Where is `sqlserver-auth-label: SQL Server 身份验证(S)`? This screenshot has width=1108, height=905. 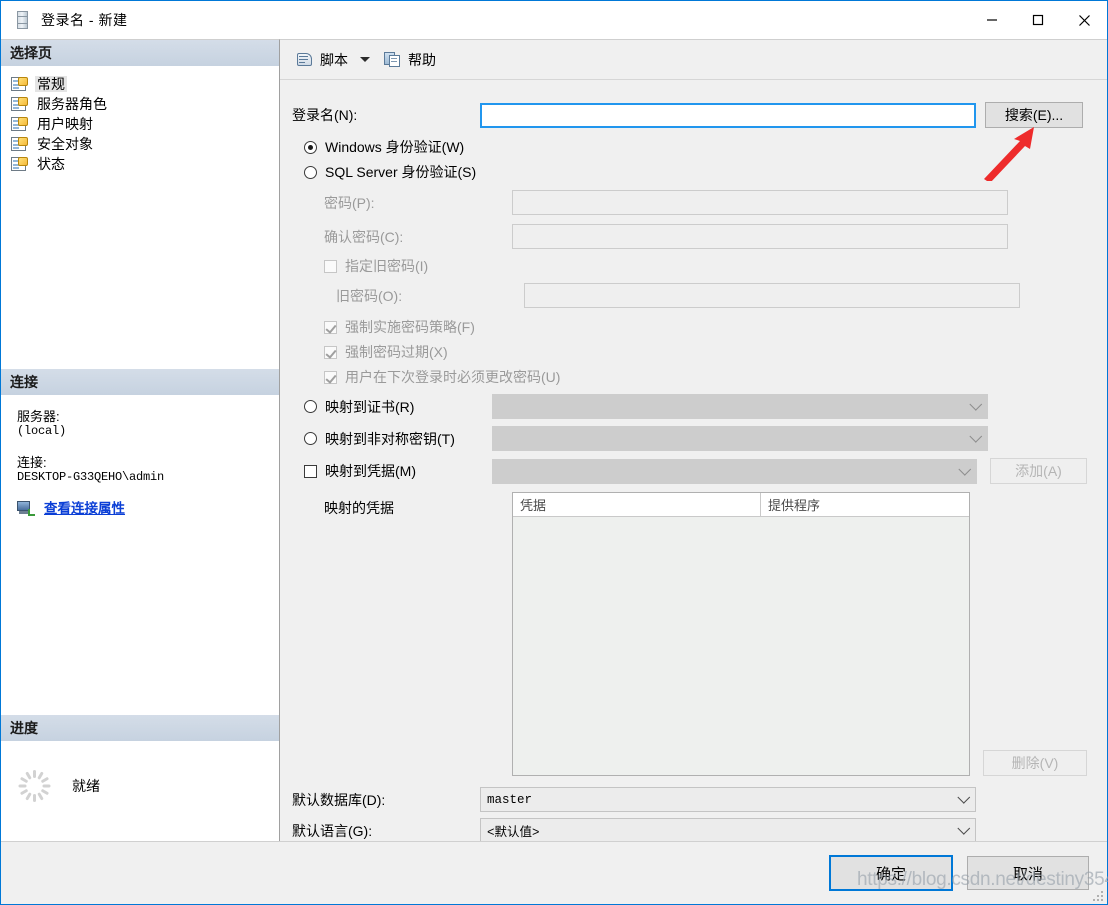
sqlserver-auth-label: SQL Server 身份验证(S) is located at coordinates (401, 172).